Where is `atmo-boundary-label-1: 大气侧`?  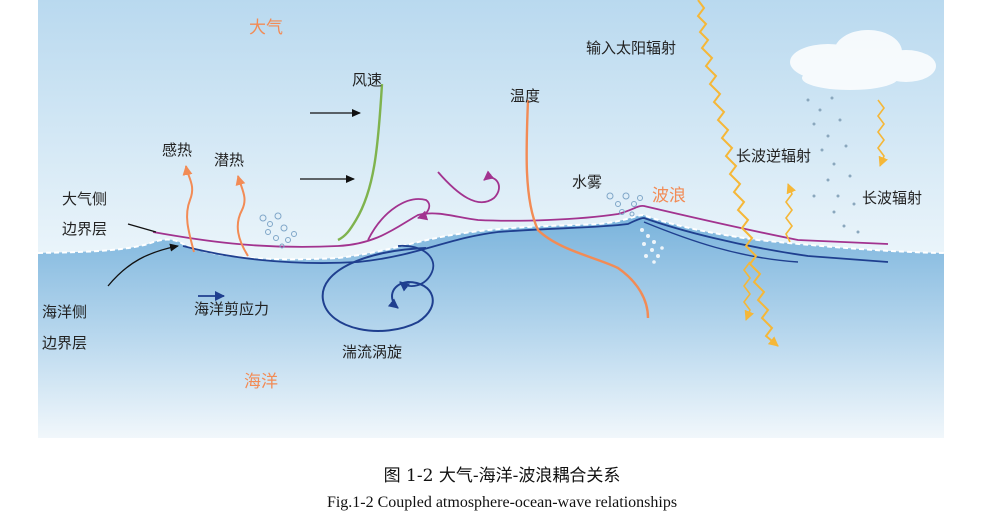
atmo-boundary-label-1: 大气侧 is located at coordinates (85, 199).